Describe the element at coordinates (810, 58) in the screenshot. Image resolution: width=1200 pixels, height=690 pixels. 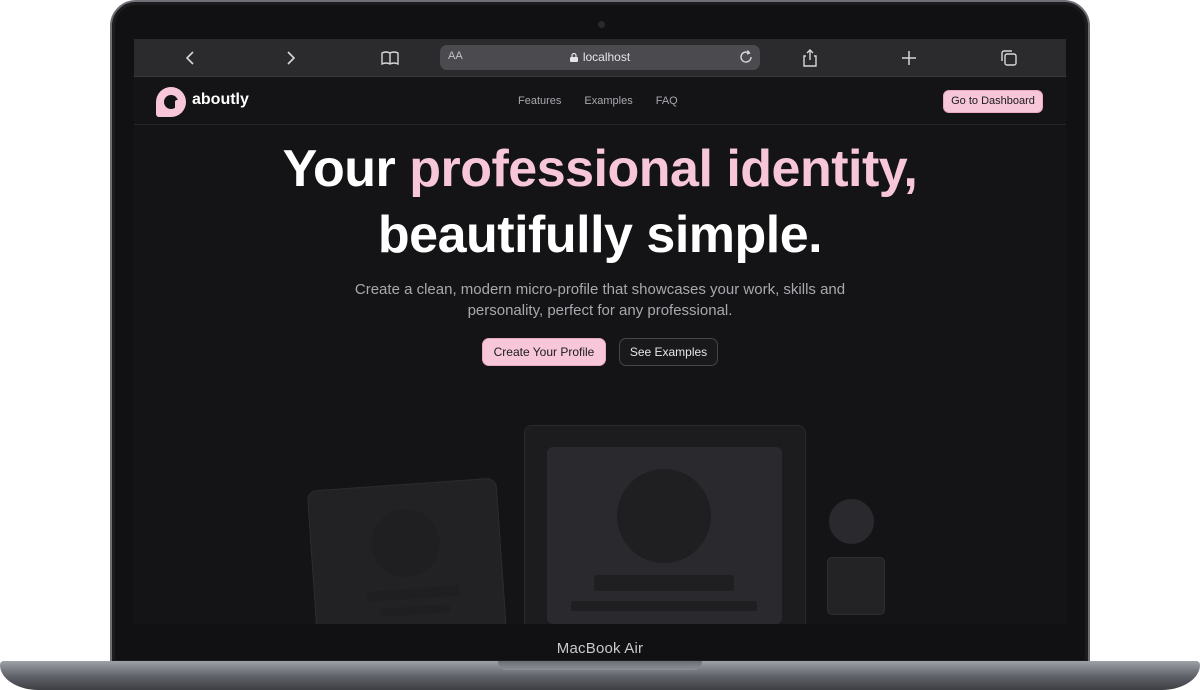
I see `share-icon` at that location.